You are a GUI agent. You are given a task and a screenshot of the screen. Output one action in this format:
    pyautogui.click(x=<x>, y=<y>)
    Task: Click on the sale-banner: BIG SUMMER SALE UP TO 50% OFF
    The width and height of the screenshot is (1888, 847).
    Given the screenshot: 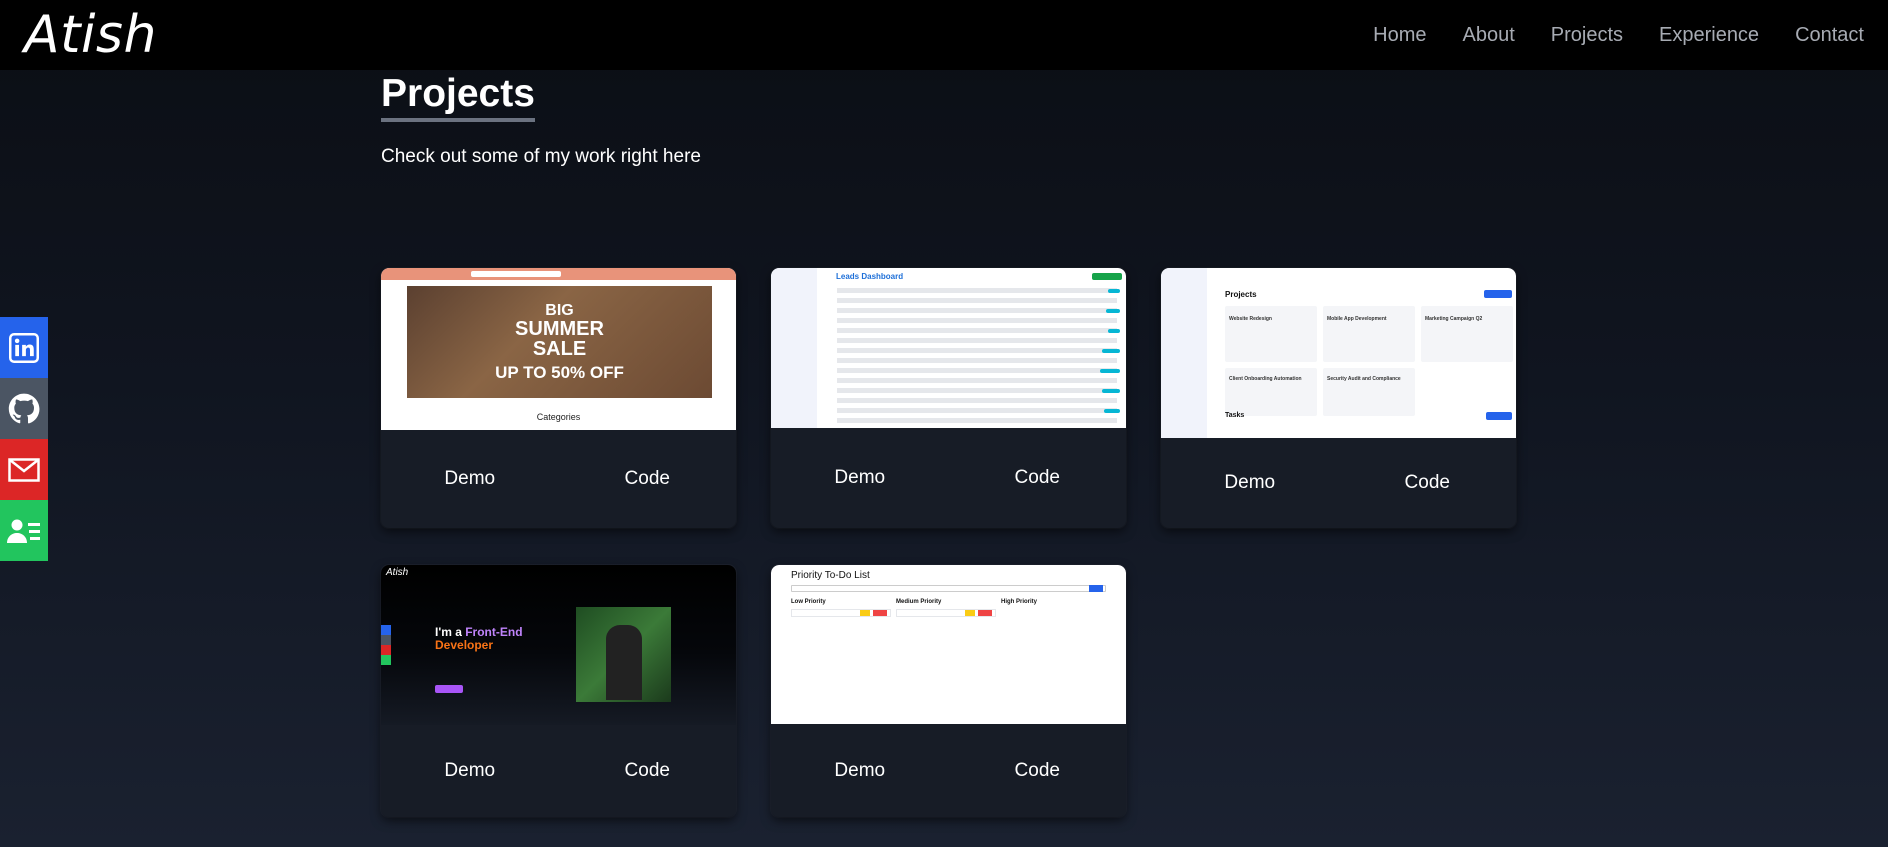 What is the action you would take?
    pyautogui.click(x=559, y=342)
    